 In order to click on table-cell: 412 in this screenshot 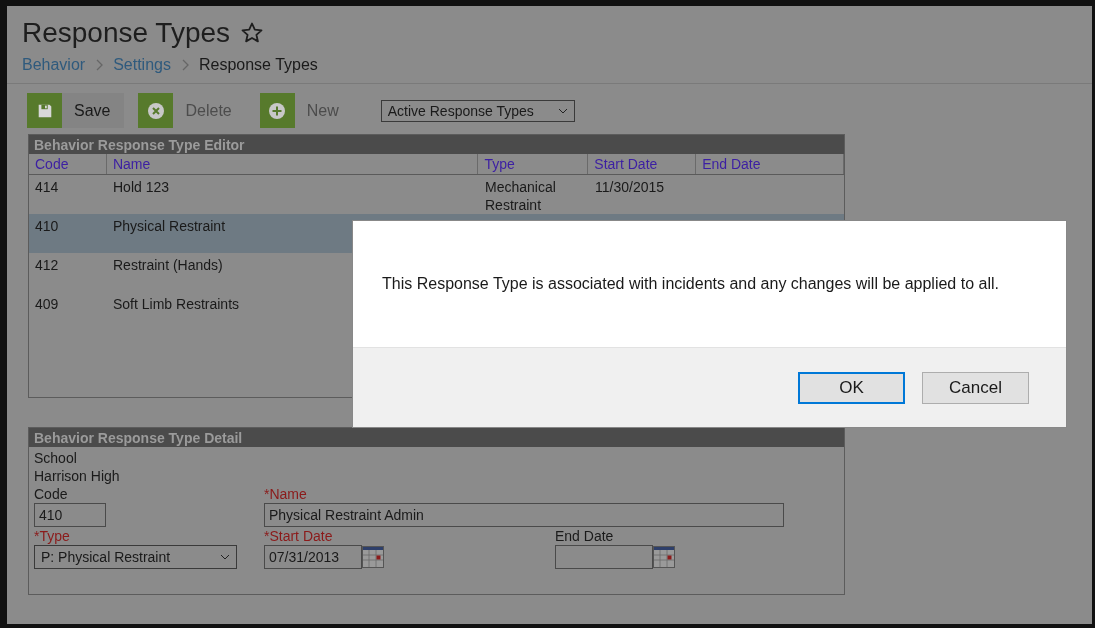, I will do `click(47, 265)`.